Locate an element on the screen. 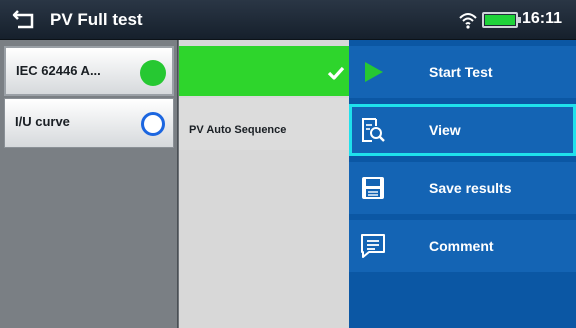 Image resolution: width=576 pixels, height=328 pixels. comment-label: Comment is located at coordinates (461, 246).